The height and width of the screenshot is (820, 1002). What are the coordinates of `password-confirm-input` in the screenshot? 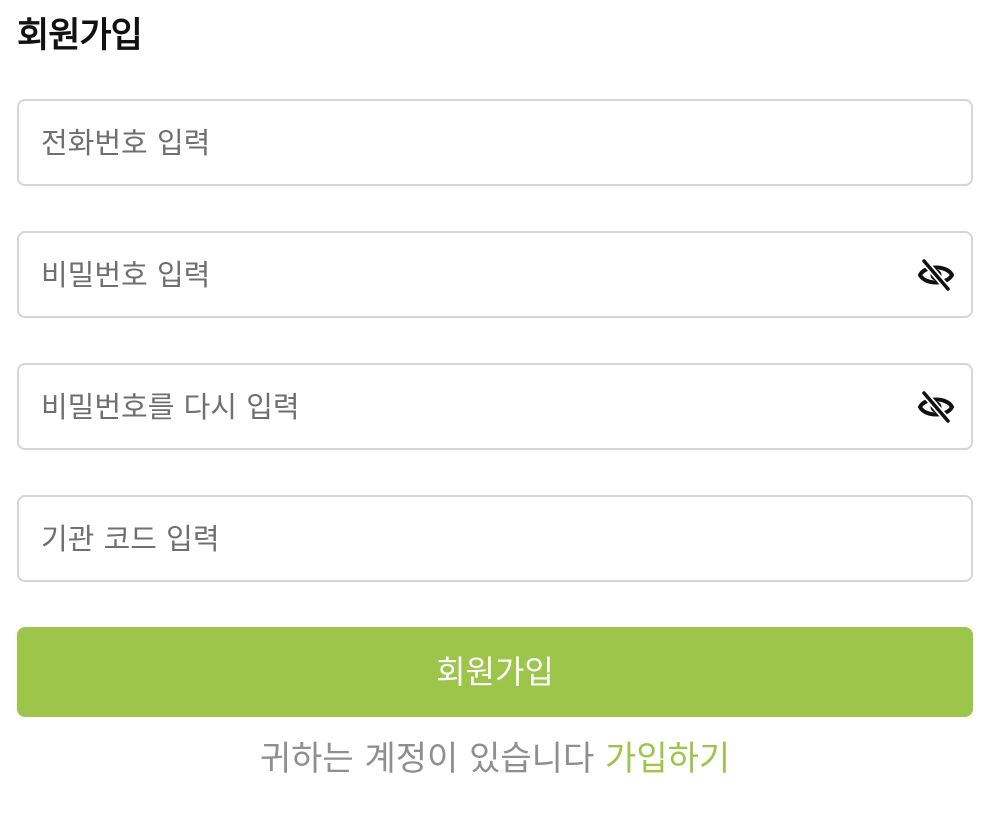 It's located at (495, 406).